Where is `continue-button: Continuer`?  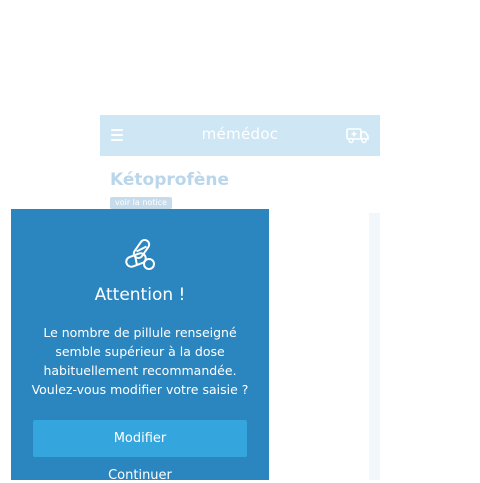
continue-button: Continuer is located at coordinates (140, 475).